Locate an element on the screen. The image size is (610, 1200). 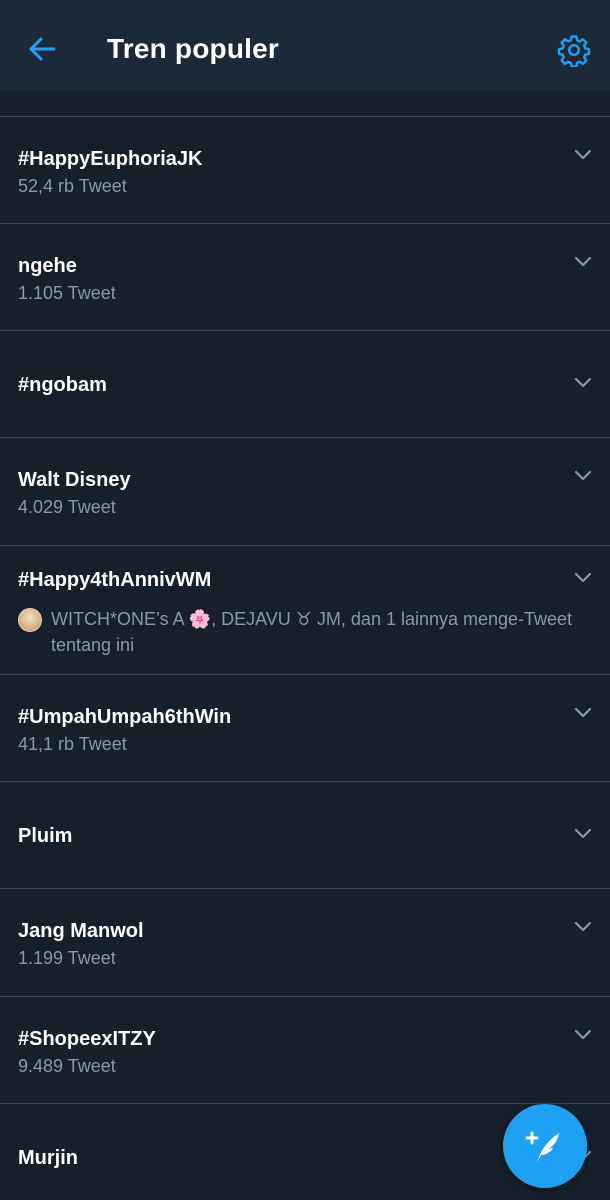
trend-tweet-count: 1.199 Tweet is located at coordinates (67, 958).